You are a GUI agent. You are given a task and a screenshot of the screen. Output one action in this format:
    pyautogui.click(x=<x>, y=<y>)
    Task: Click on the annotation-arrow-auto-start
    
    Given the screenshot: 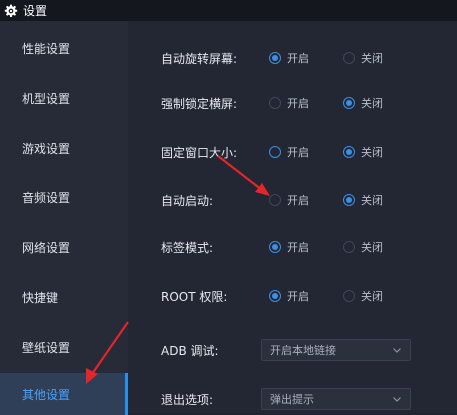 What is the action you would take?
    pyautogui.click(x=243, y=175)
    